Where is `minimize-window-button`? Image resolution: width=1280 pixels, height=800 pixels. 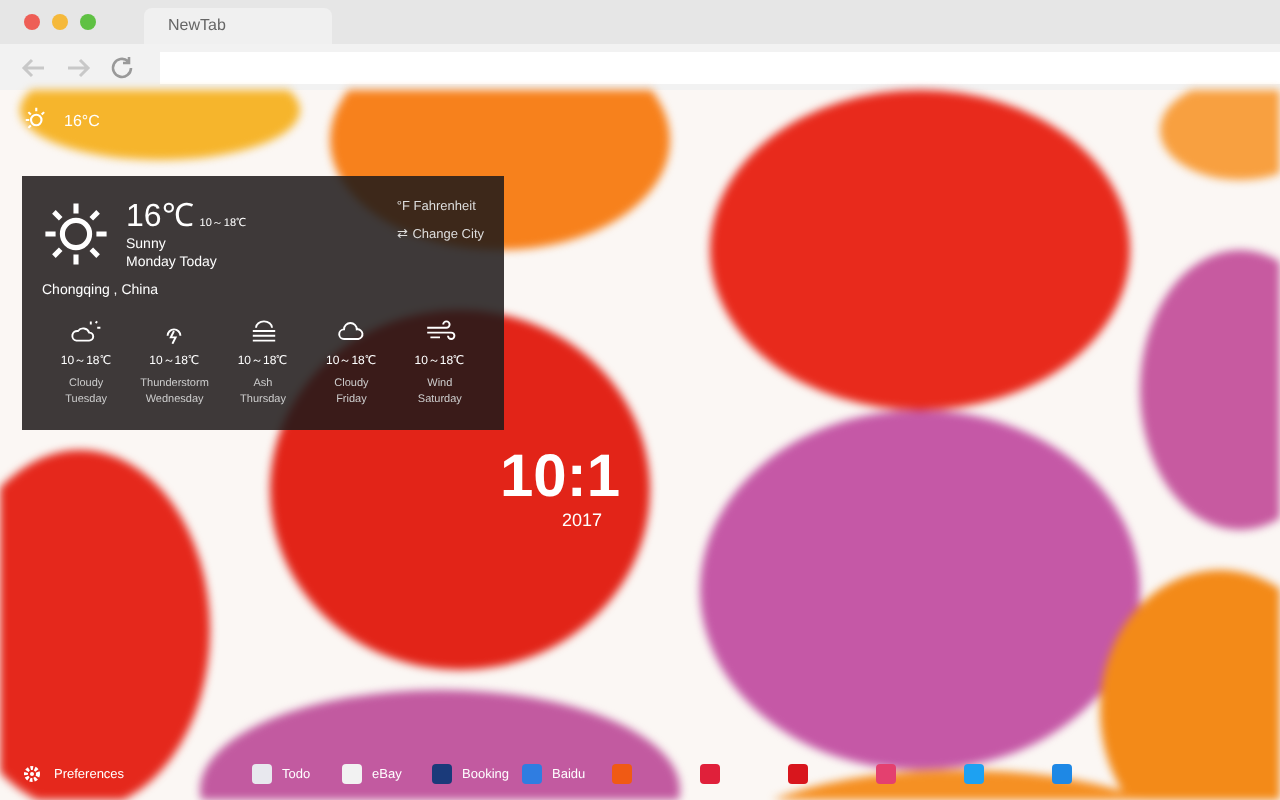 minimize-window-button is located at coordinates (60, 22).